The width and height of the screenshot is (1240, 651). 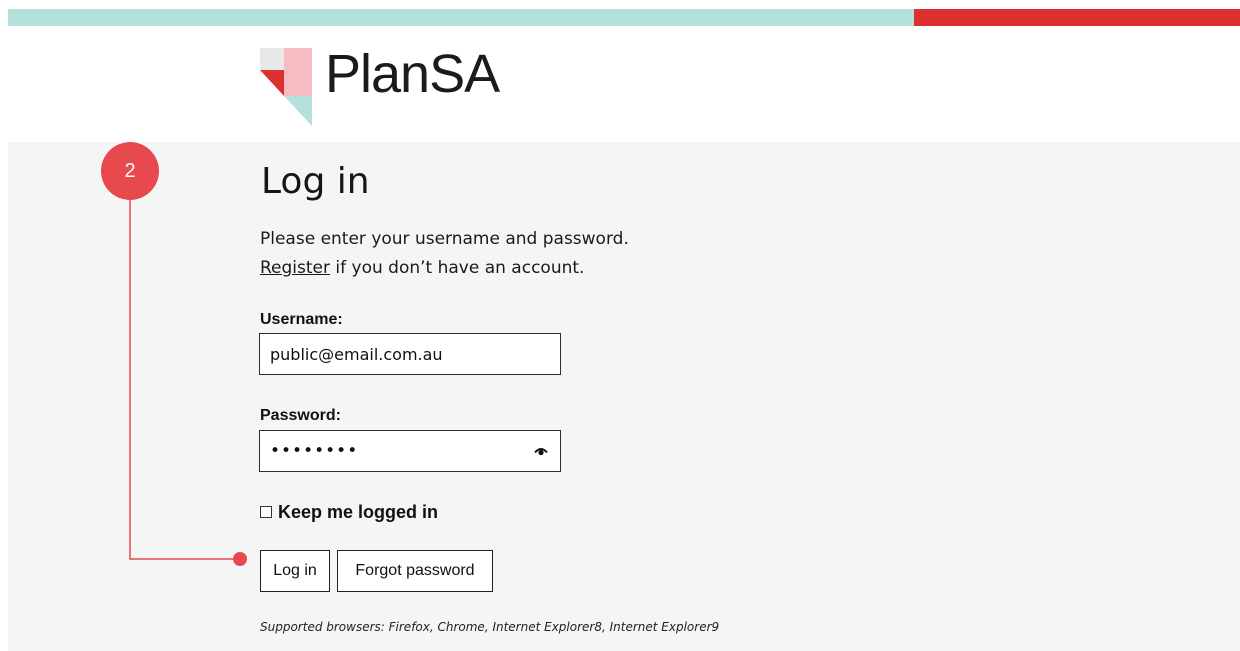 I want to click on username-field, so click(x=410, y=354).